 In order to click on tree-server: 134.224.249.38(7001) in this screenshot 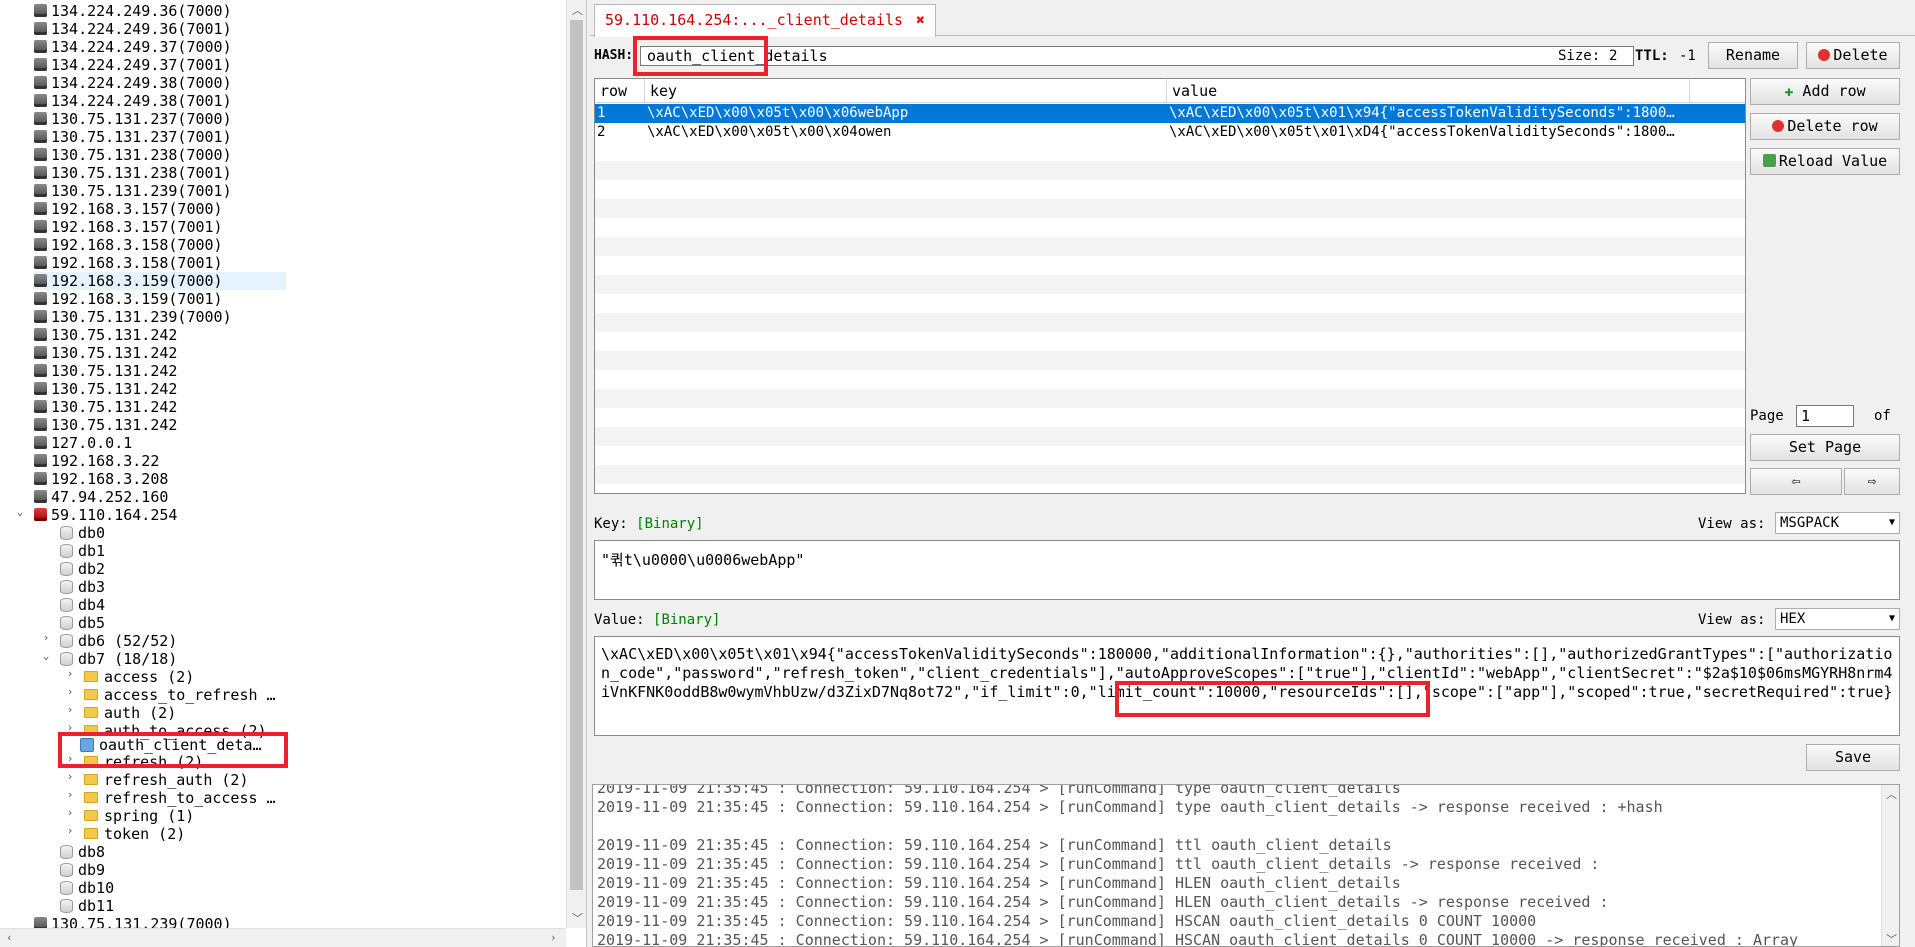, I will do `click(133, 101)`.